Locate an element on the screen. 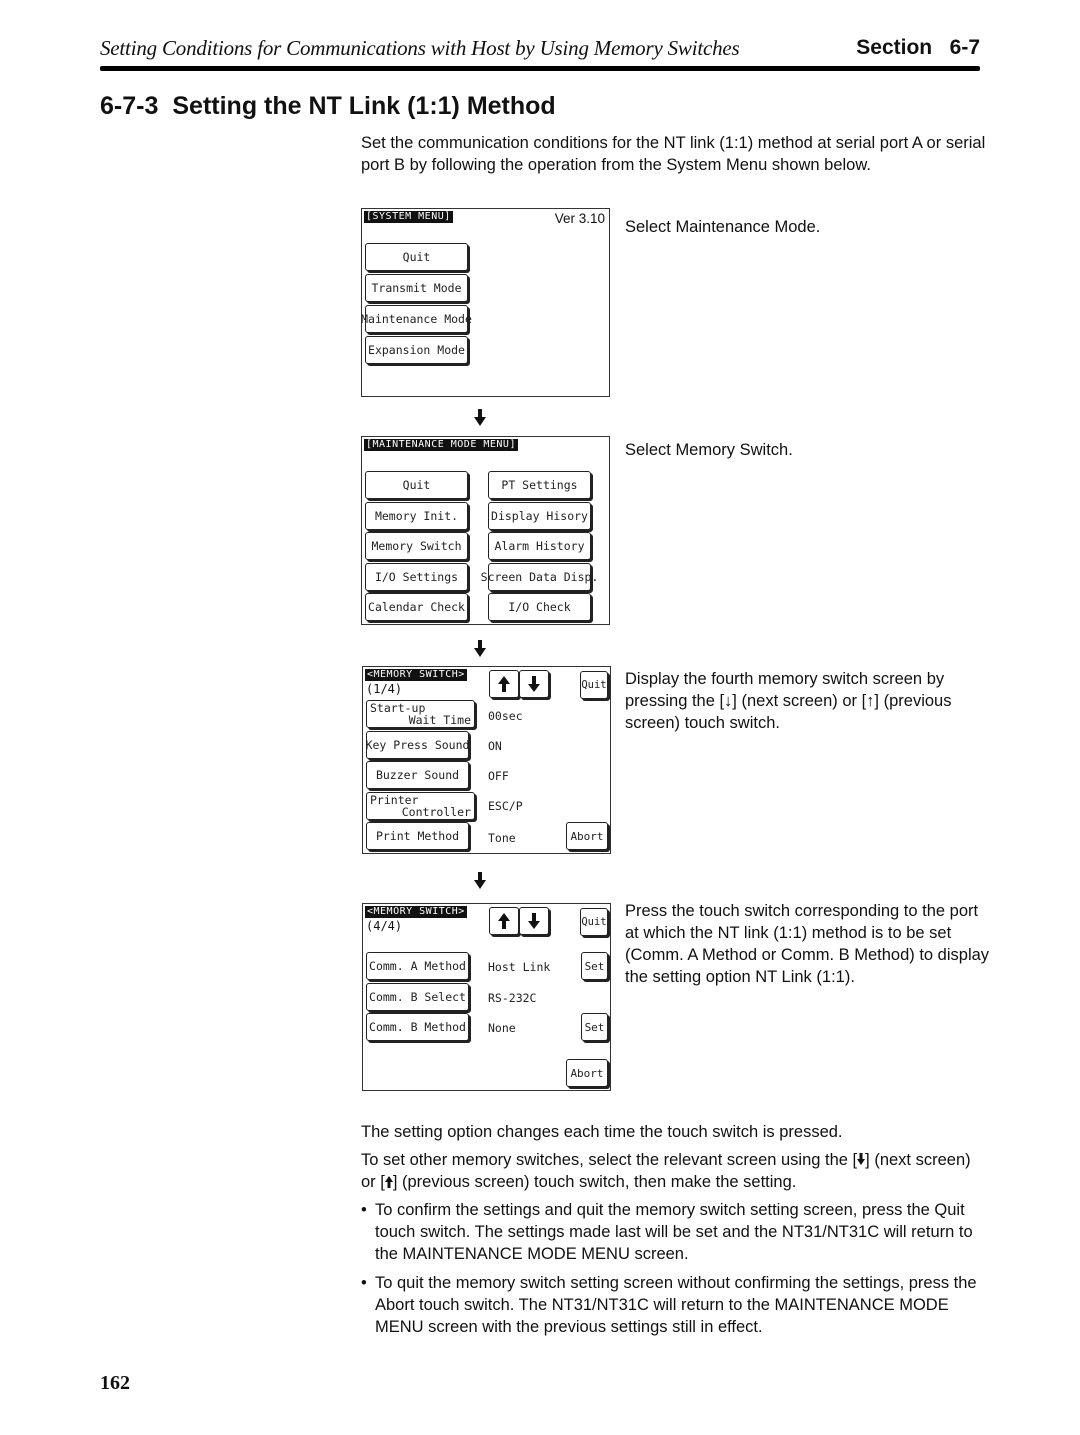  print-method-button: Print Method is located at coordinates (417, 836).